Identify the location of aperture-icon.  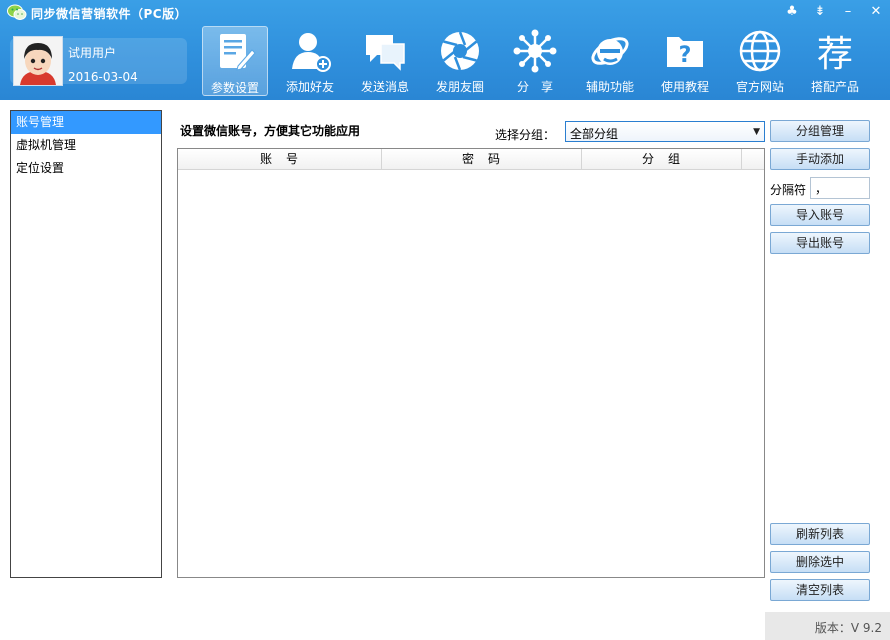
(460, 51).